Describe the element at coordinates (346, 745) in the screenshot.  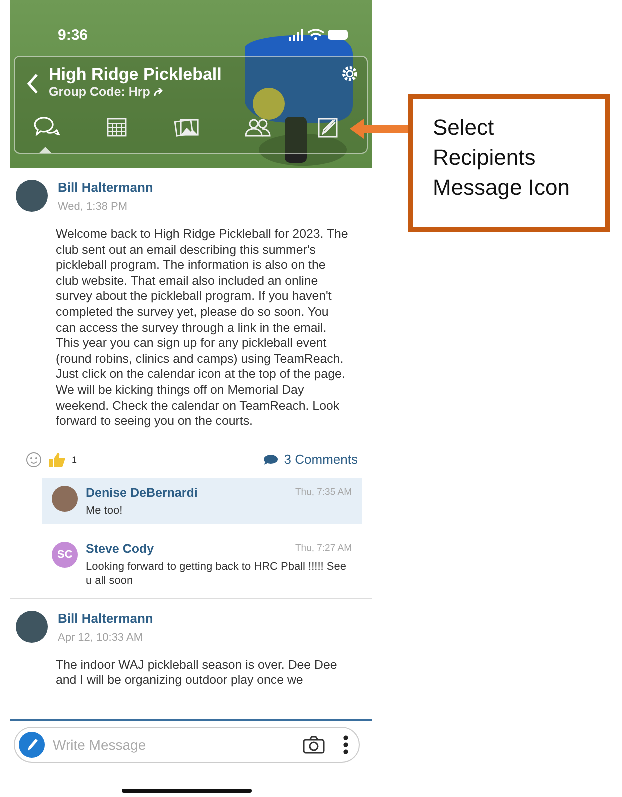
I see `more-icon` at that location.